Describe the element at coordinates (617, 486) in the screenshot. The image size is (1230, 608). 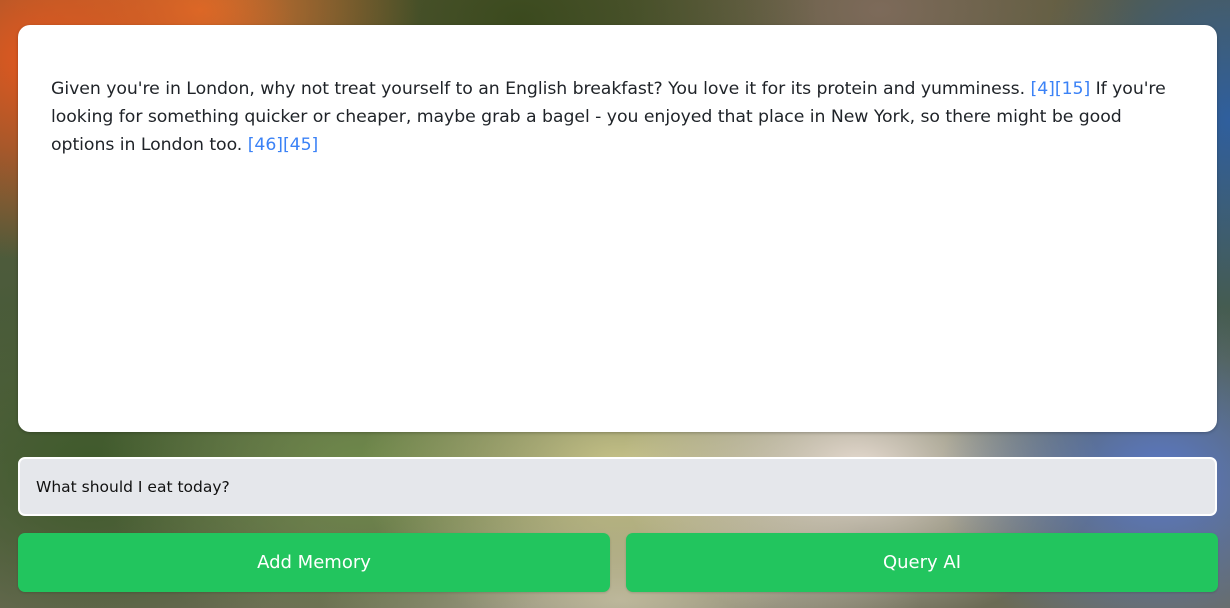
I see `query-input` at that location.